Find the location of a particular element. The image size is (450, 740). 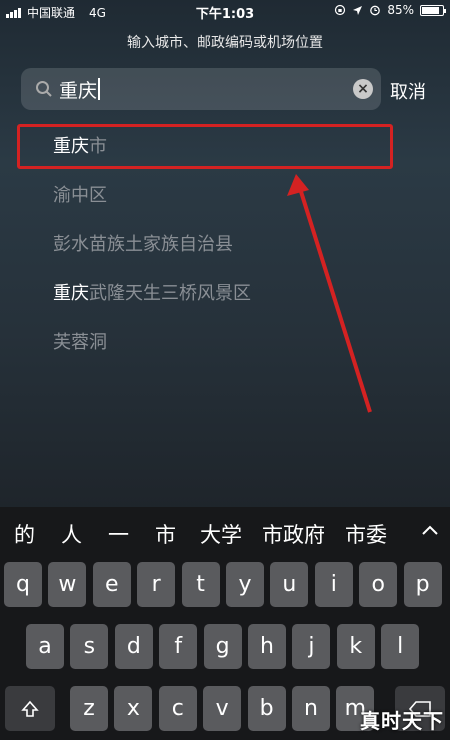

candidate-word: 市政府 is located at coordinates (293, 534).